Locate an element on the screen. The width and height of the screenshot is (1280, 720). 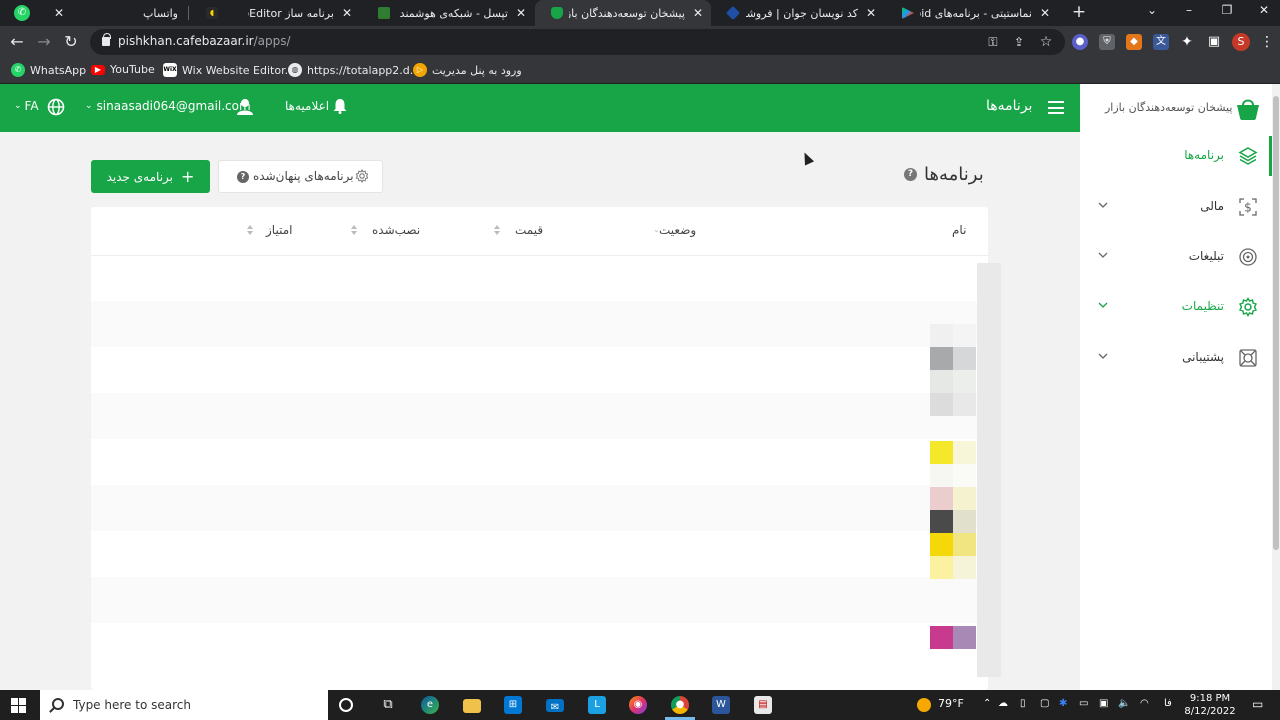
taskbar-search: Type here to search is located at coordinates (184, 705).